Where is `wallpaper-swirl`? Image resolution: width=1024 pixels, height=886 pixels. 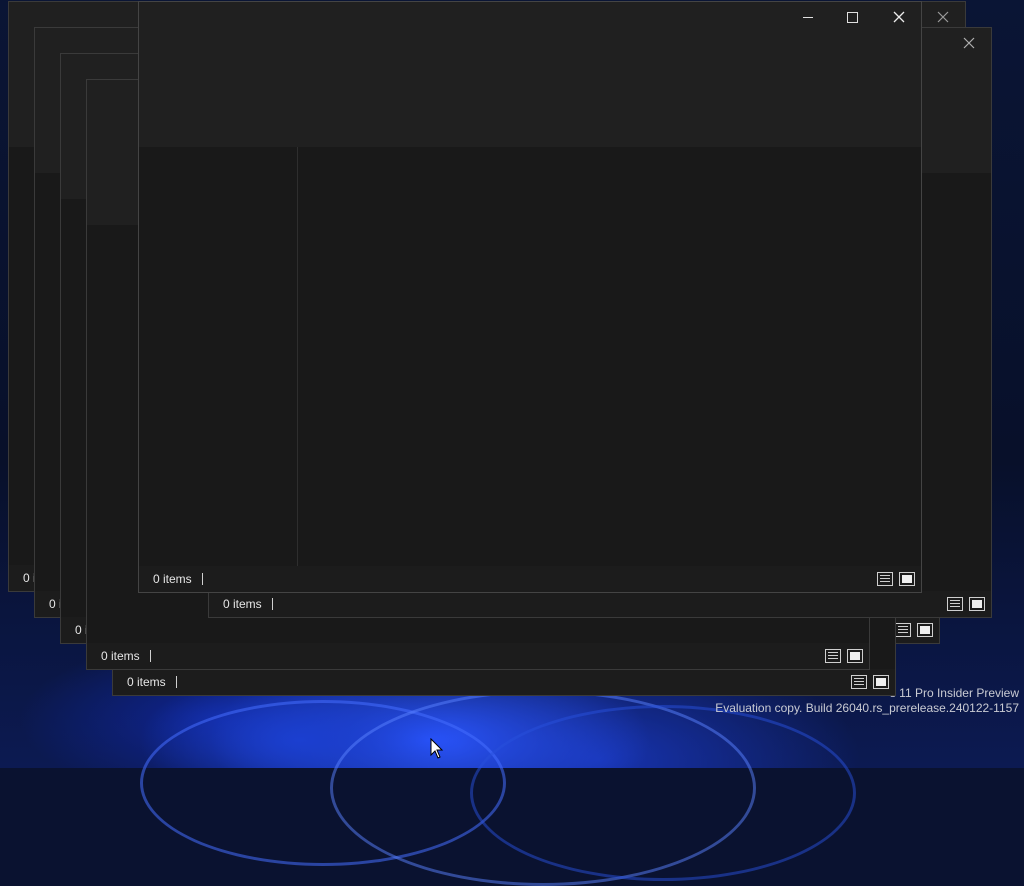
wallpaper-swirl is located at coordinates (663, 793).